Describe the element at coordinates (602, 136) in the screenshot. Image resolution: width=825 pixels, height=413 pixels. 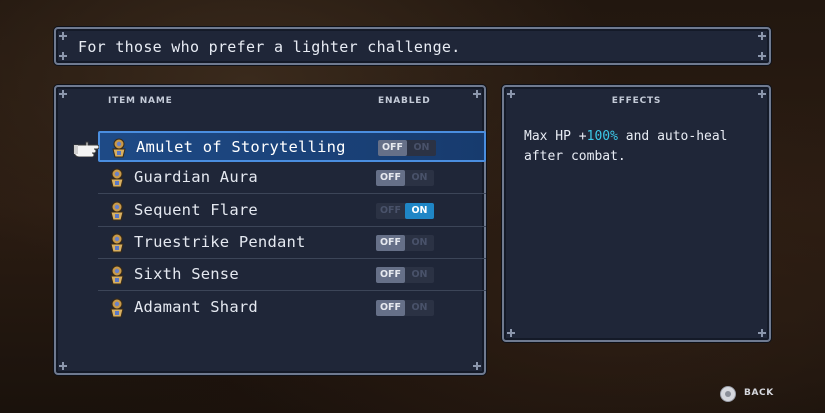
I see `effects-highlight-value: 100%` at that location.